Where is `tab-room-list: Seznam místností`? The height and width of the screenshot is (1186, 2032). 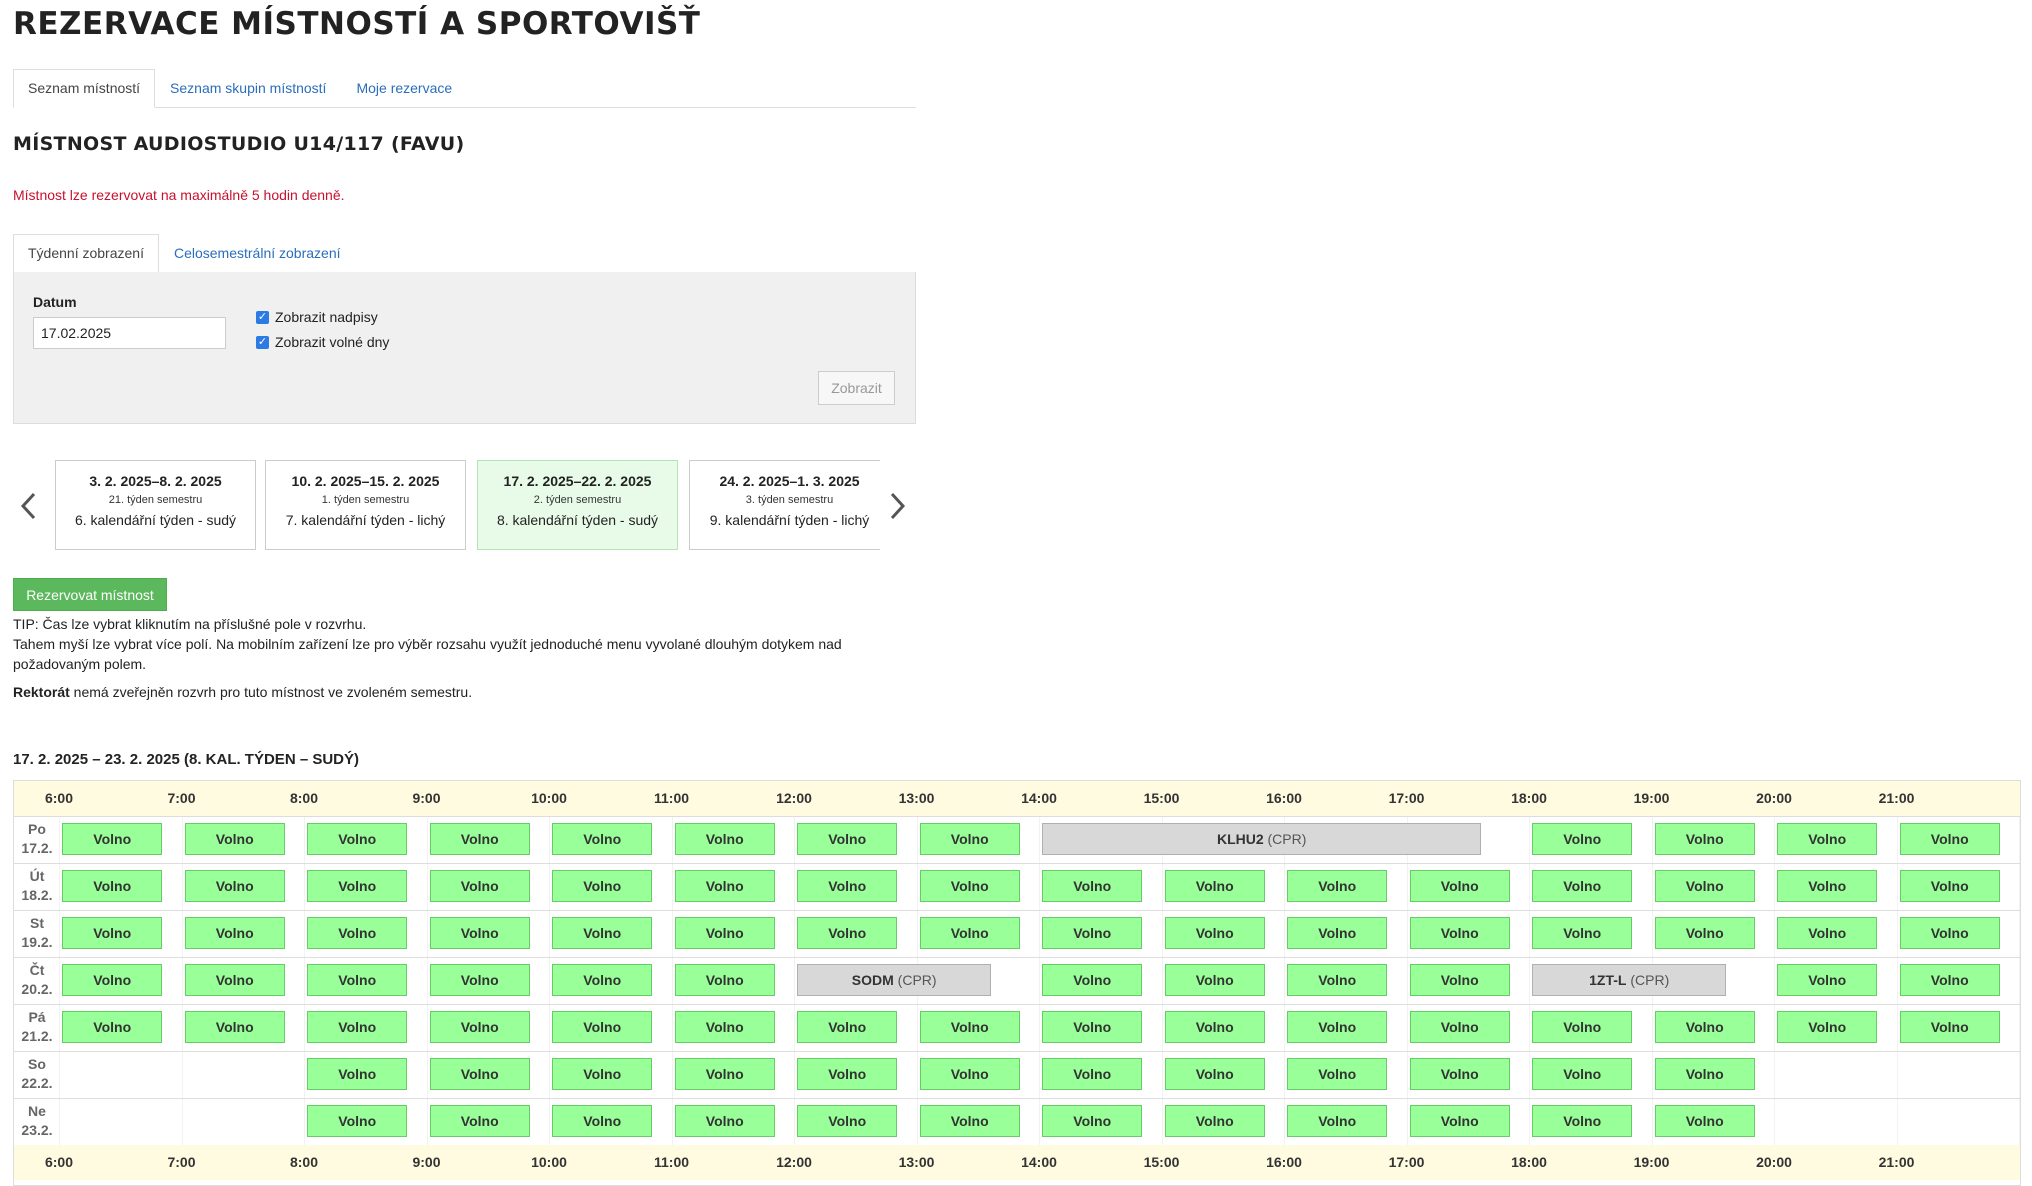 tab-room-list: Seznam místností is located at coordinates (84, 88).